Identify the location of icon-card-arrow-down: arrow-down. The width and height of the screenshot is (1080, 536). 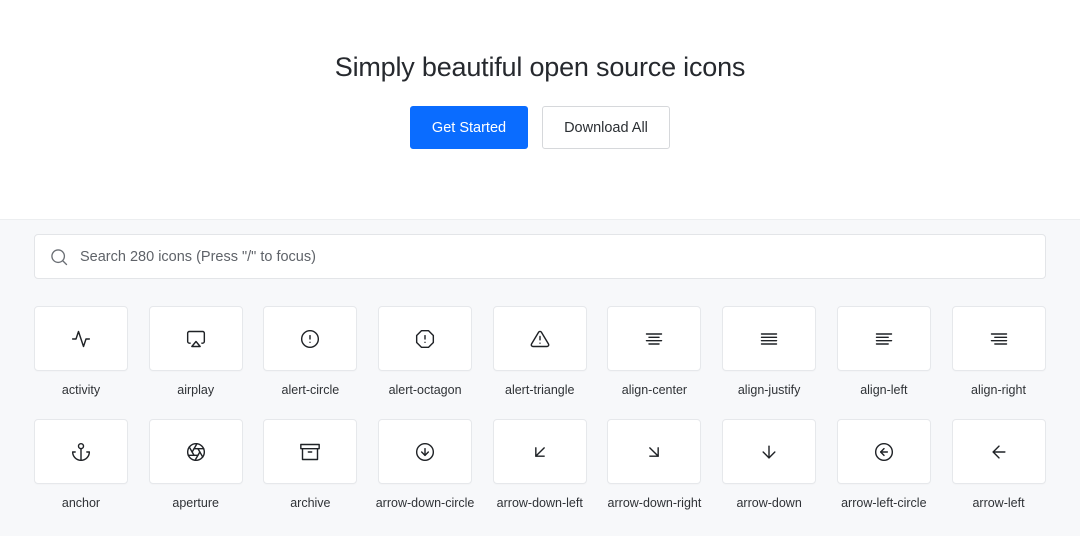
(769, 466).